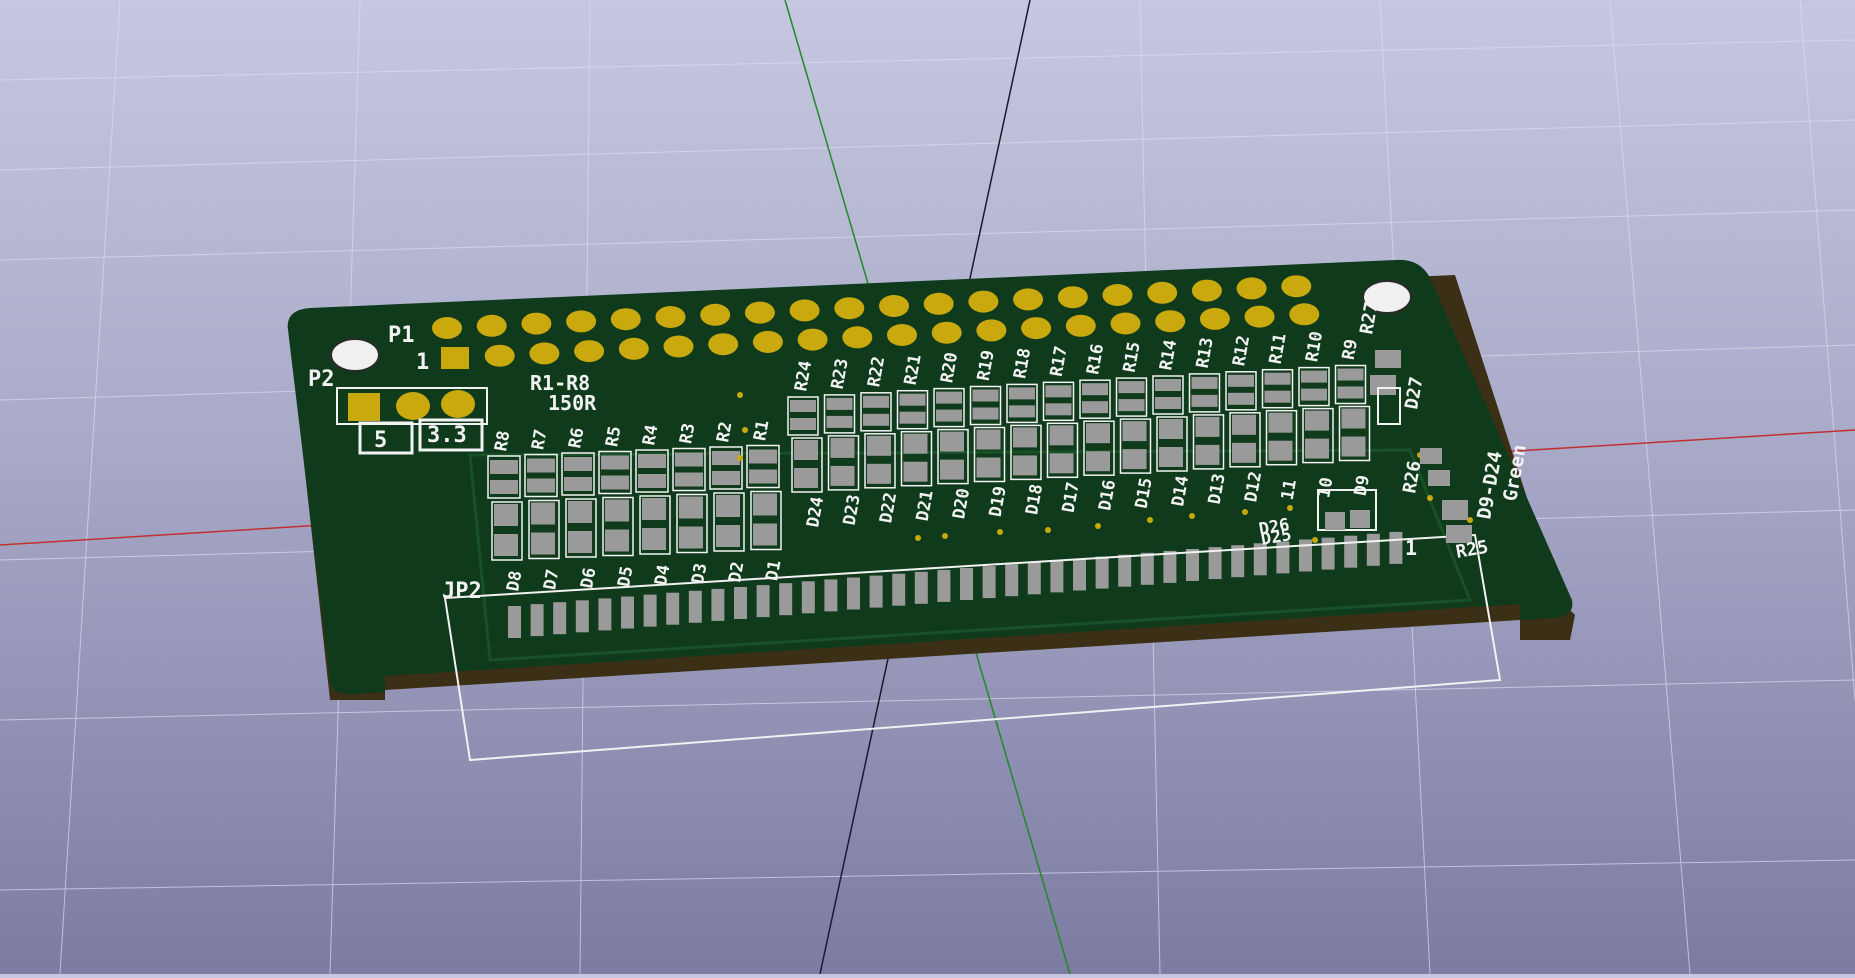  Describe the element at coordinates (724, 432) in the screenshot. I see `resistor-ref-label: R2` at that location.